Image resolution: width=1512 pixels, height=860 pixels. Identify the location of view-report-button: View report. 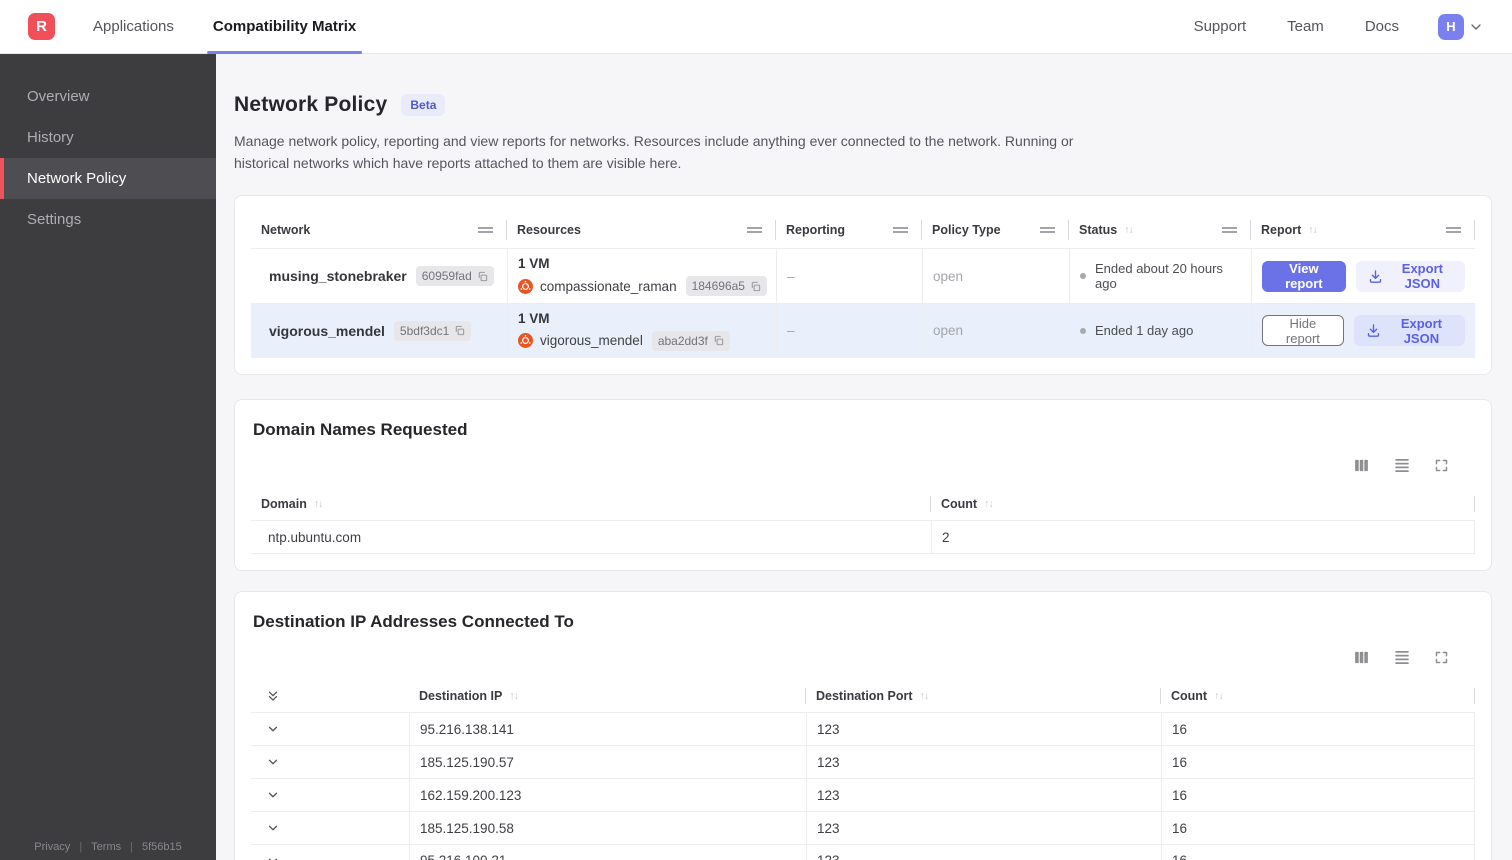
(1304, 276).